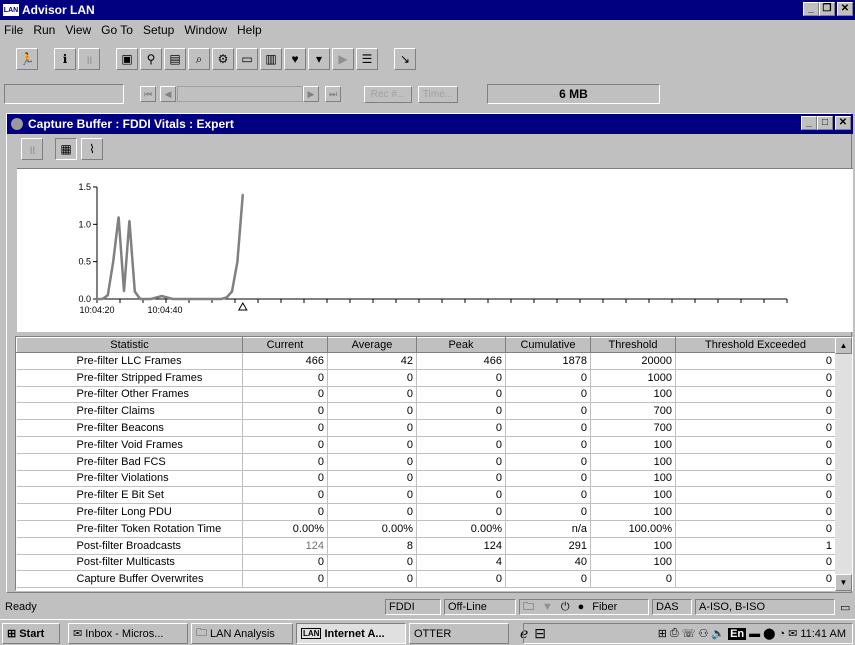 This screenshot has height=645, width=855. What do you see at coordinates (548, 345) in the screenshot?
I see `col-cumulative: Cumulative` at bounding box center [548, 345].